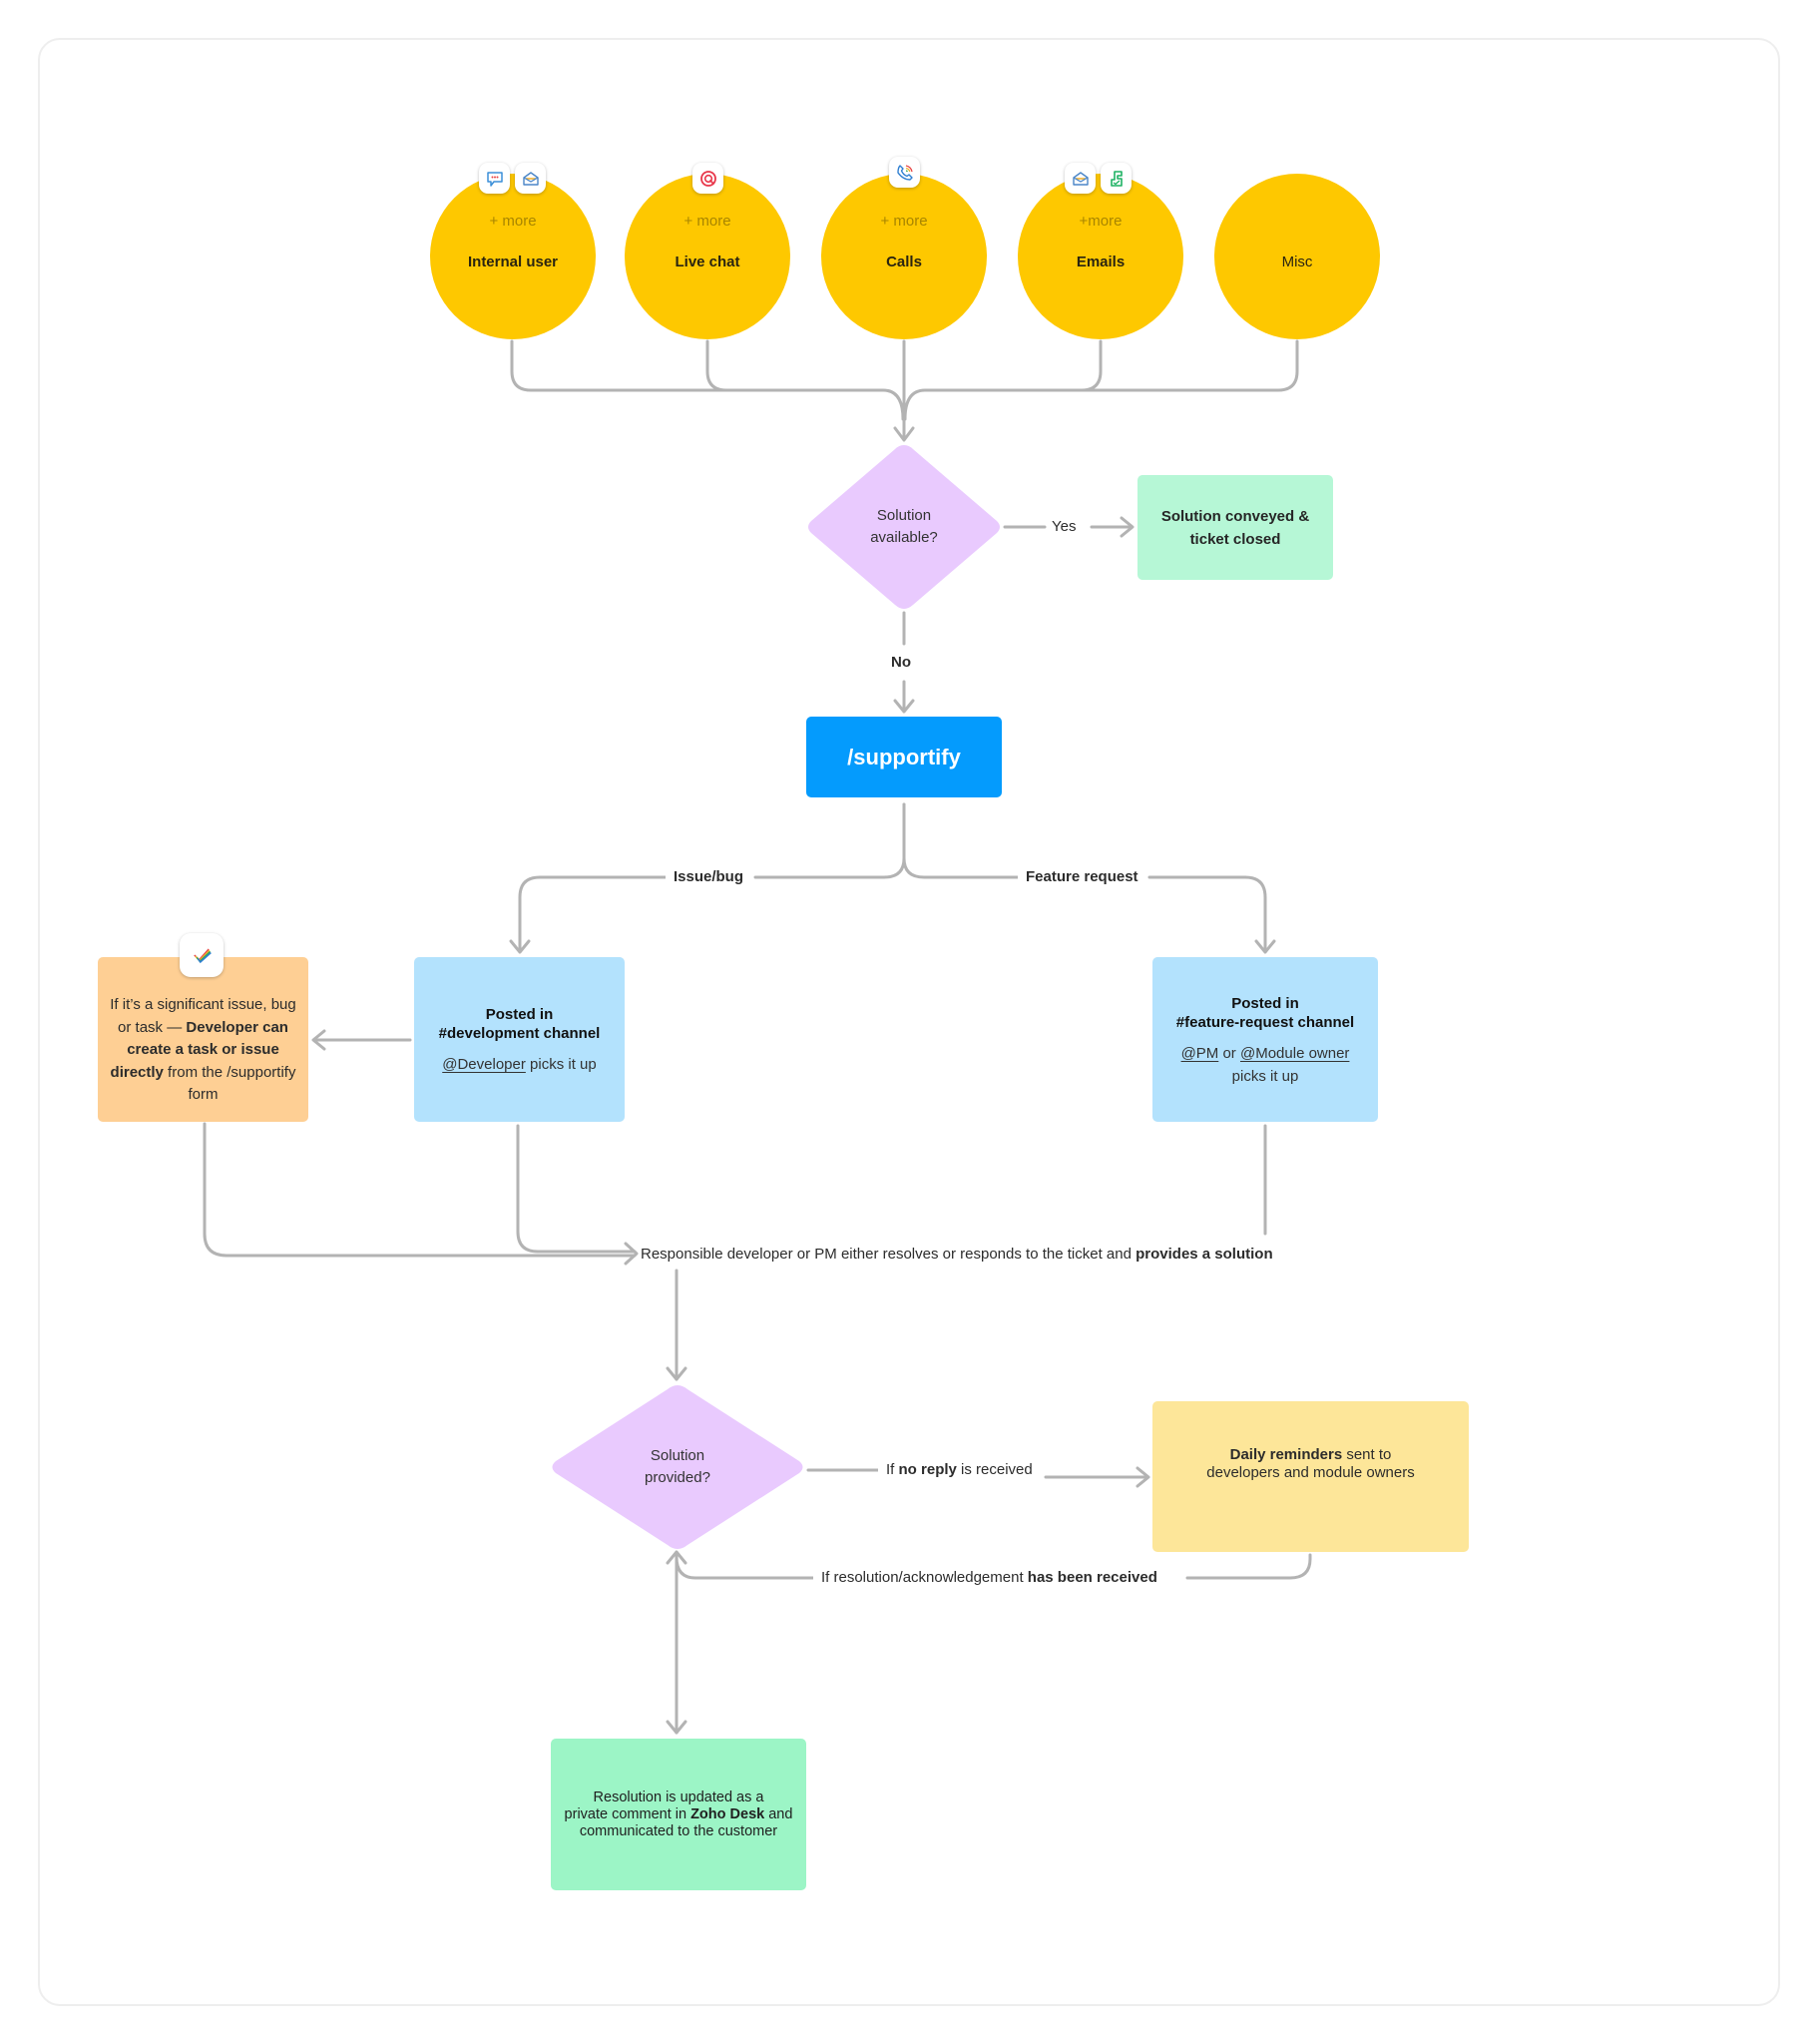 This screenshot has height=2044, width=1818. What do you see at coordinates (494, 178) in the screenshot?
I see `cliq-chat-icon` at bounding box center [494, 178].